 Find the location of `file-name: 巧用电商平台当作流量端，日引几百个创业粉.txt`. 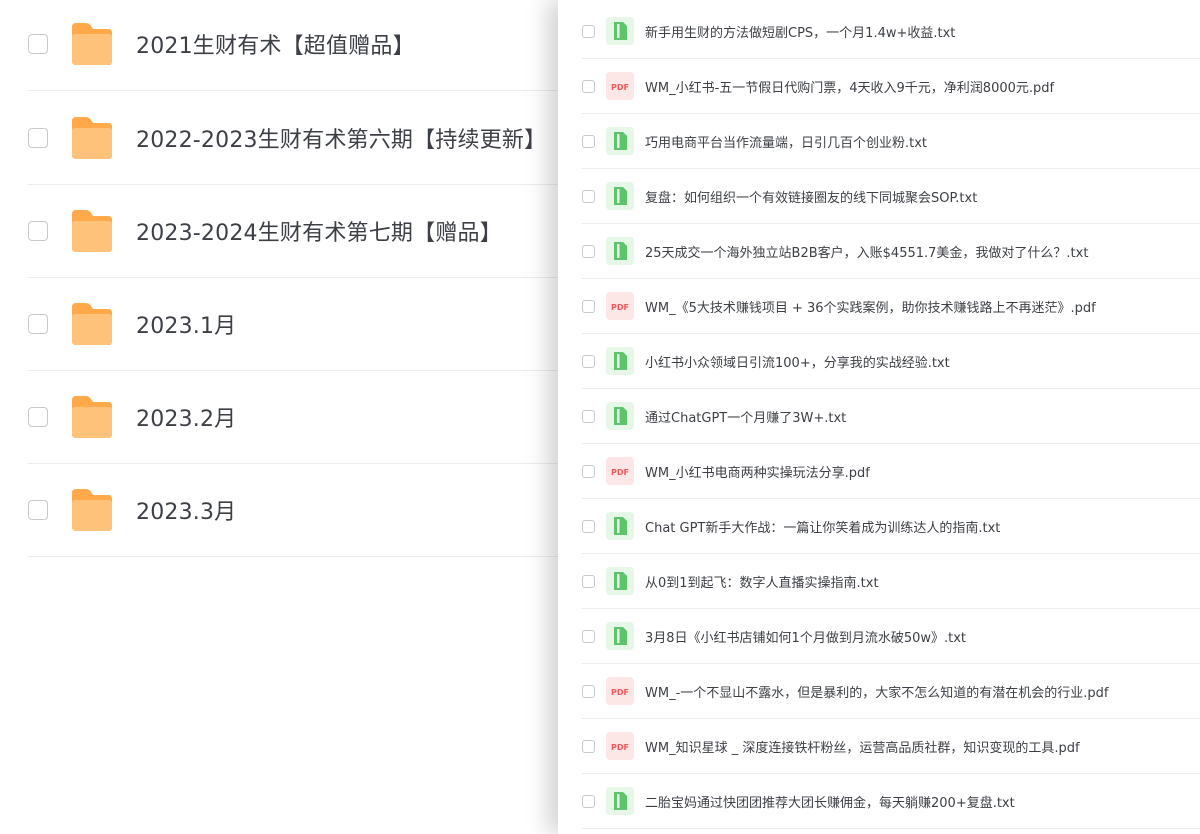

file-name: 巧用电商平台当作流量端，日引几百个创业粉.txt is located at coordinates (786, 143).